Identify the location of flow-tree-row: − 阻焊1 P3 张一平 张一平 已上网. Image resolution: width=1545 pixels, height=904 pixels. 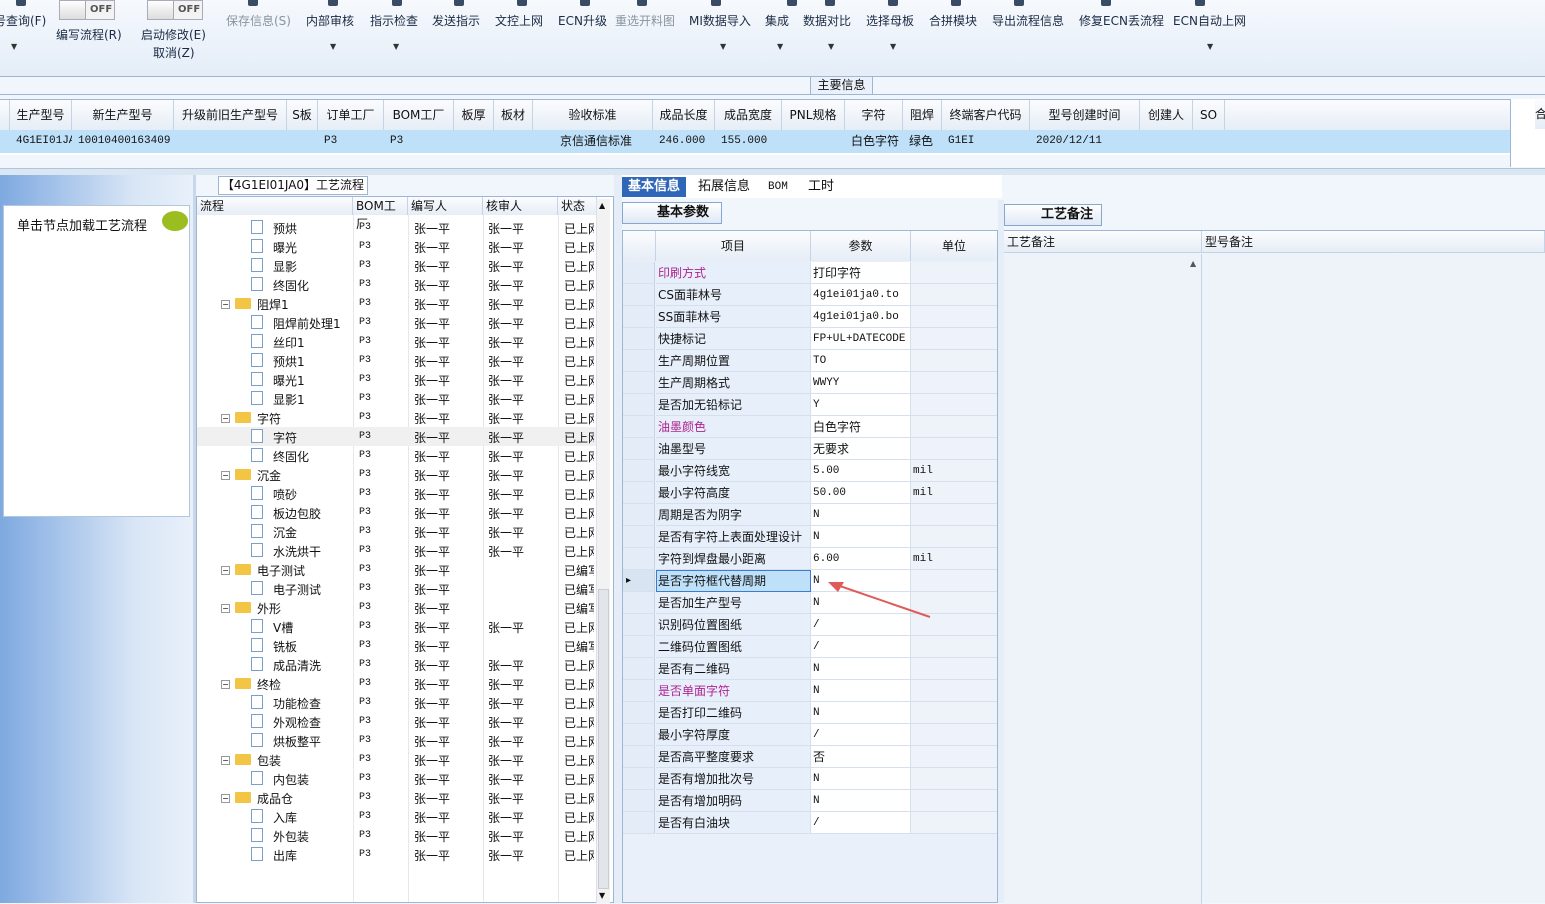
(397, 303).